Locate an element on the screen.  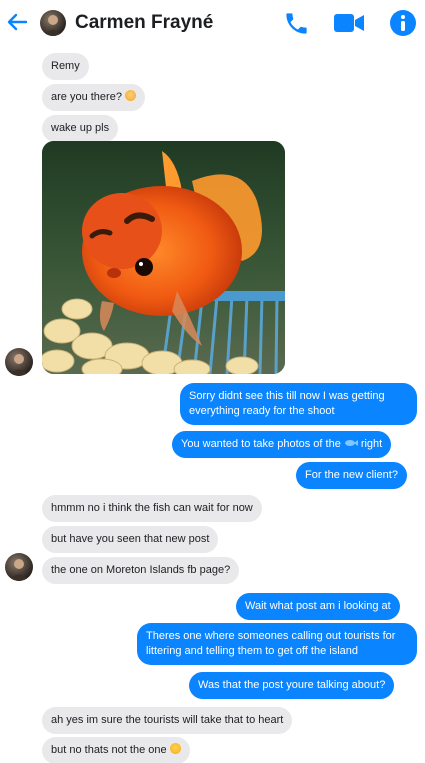
video-camera-icon is located at coordinates (349, 23).